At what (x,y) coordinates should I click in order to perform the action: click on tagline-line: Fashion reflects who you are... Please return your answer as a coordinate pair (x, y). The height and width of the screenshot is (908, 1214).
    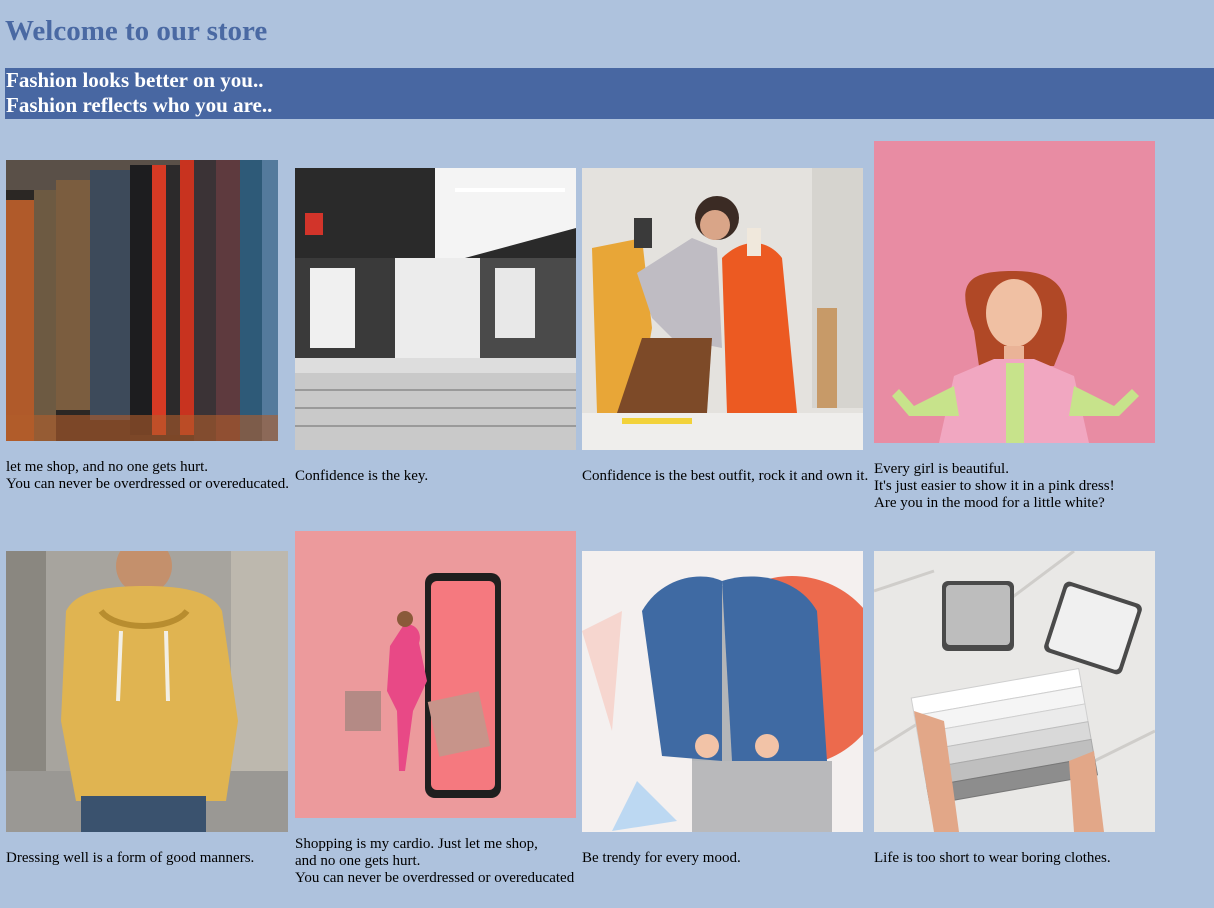
    Looking at the image, I should click on (139, 105).